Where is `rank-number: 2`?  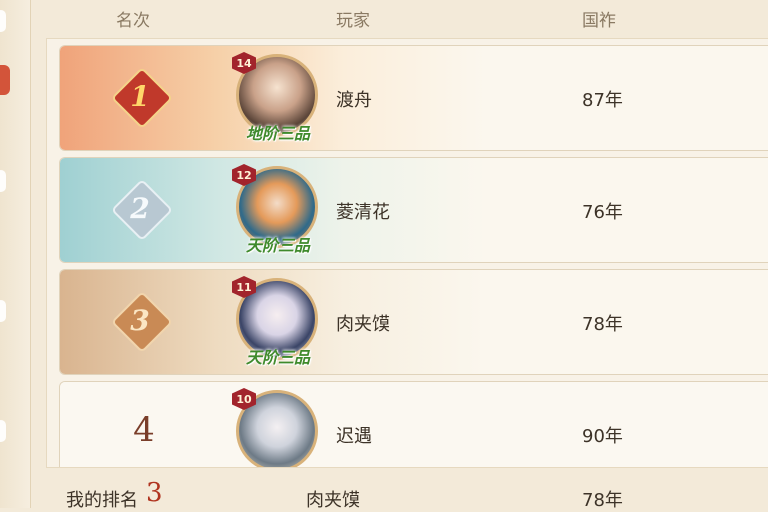
rank-number: 2 is located at coordinates (140, 208).